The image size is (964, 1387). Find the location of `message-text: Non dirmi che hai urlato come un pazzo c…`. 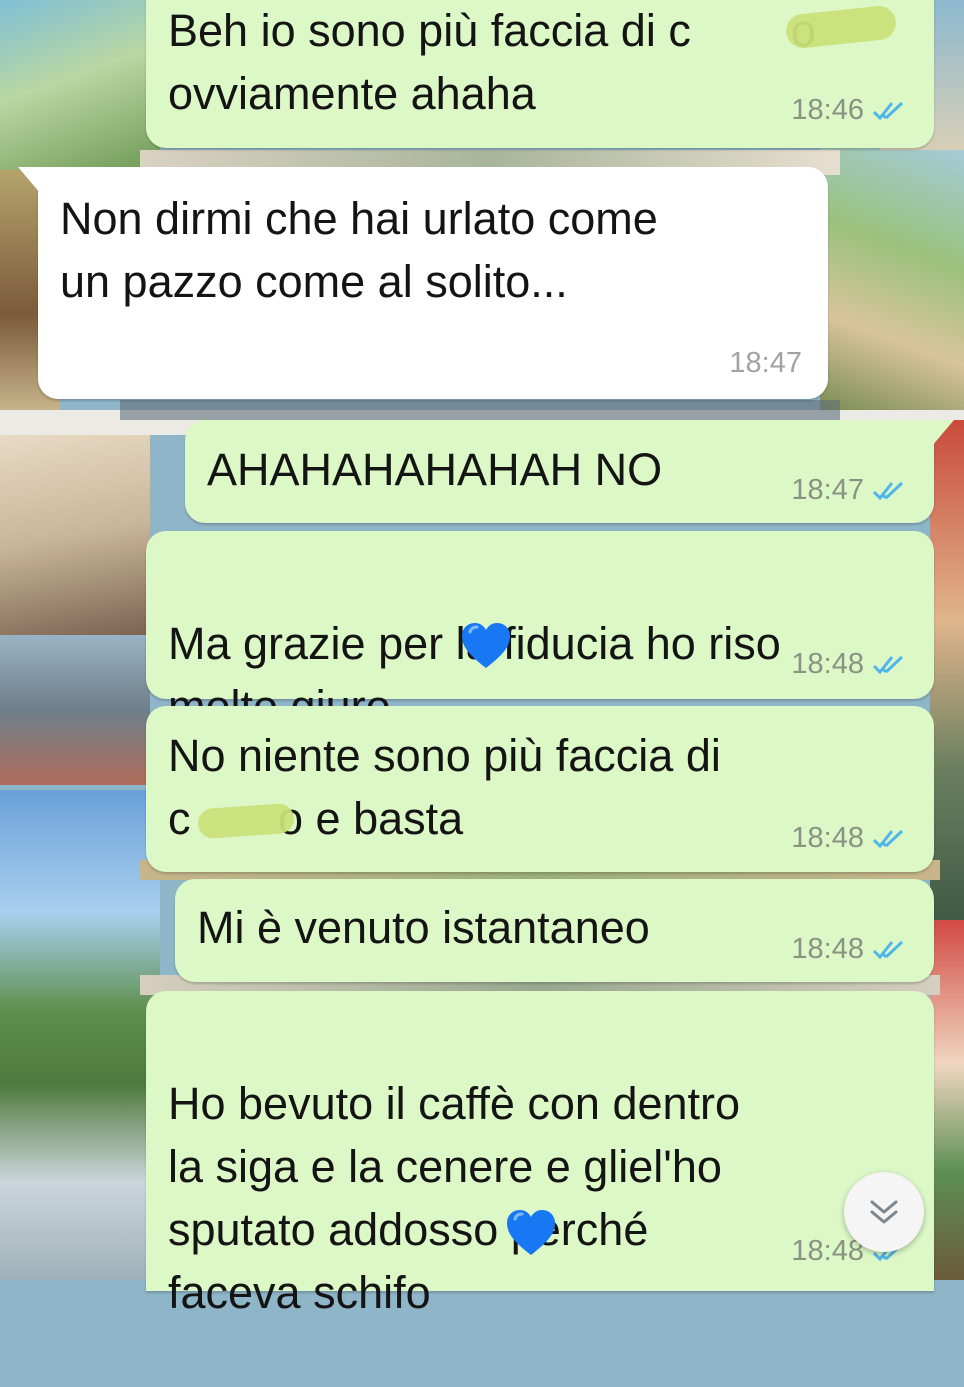

message-text: Non dirmi che hai urlato come un pazzo c… is located at coordinates (359, 250).